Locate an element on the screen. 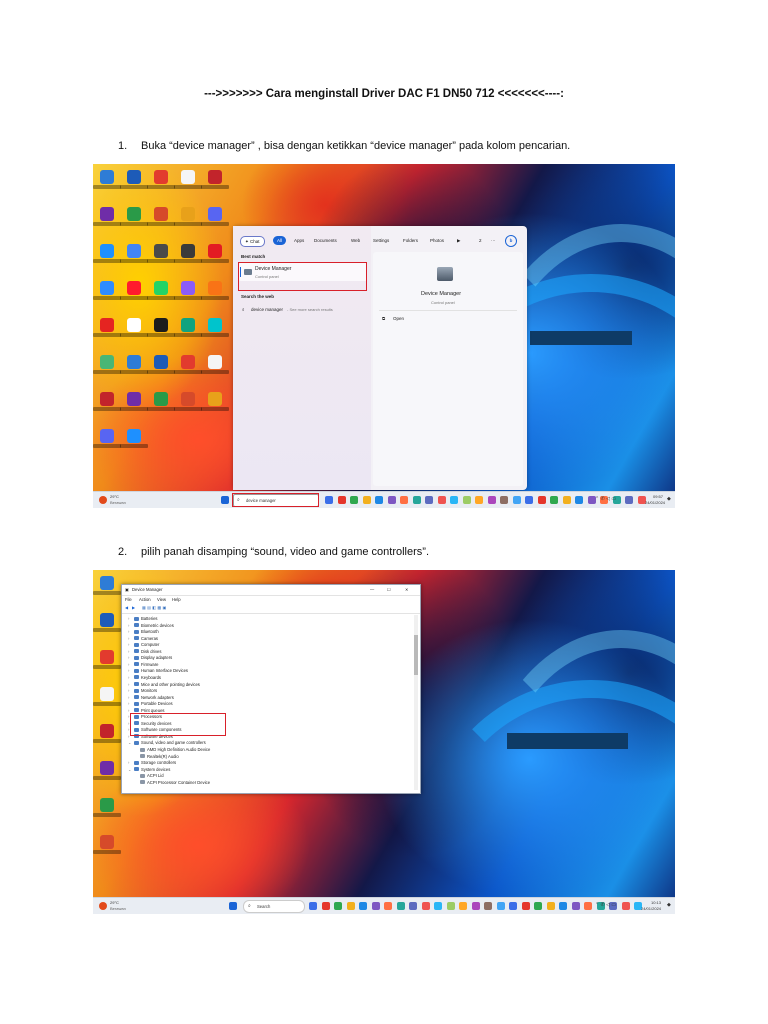 The image size is (768, 1024). device-tree-item: ACPI Lid is located at coordinates (155, 775).